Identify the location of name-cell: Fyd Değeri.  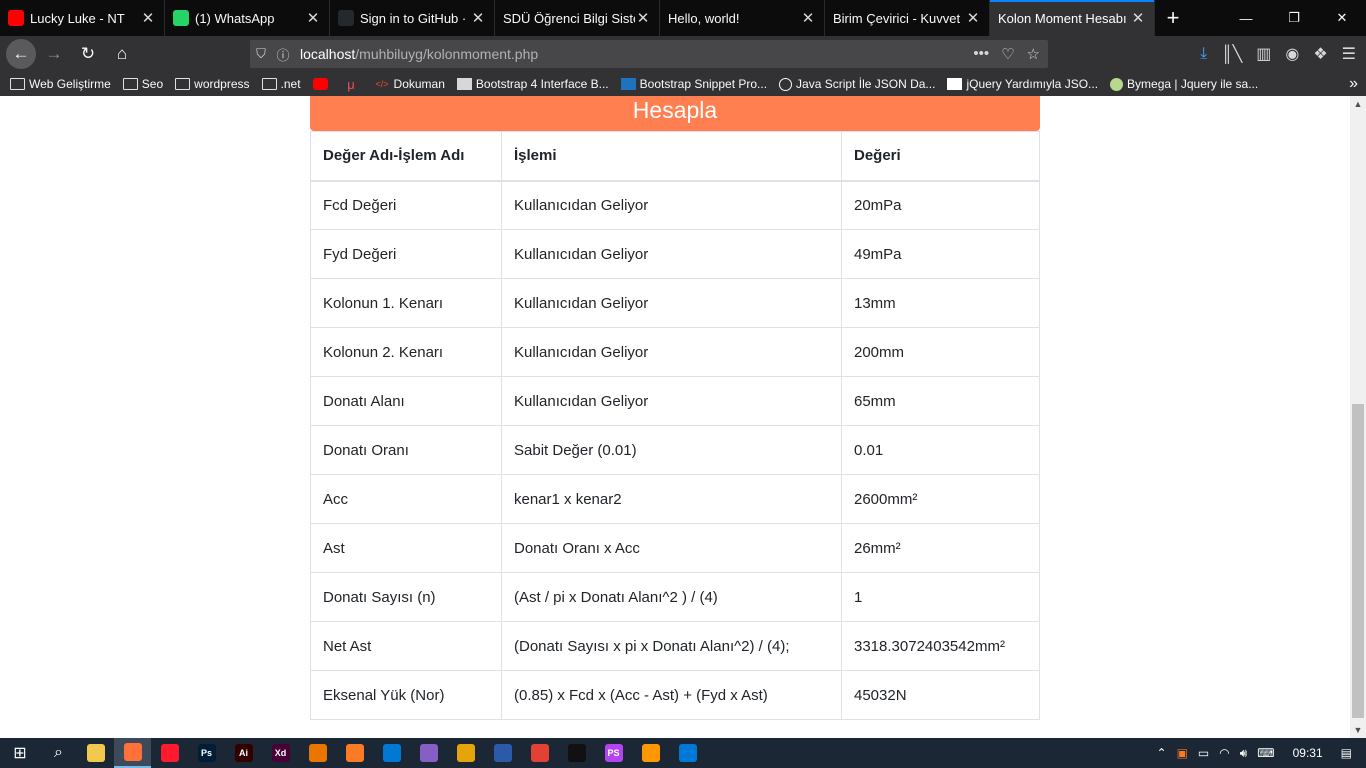
(406, 254).